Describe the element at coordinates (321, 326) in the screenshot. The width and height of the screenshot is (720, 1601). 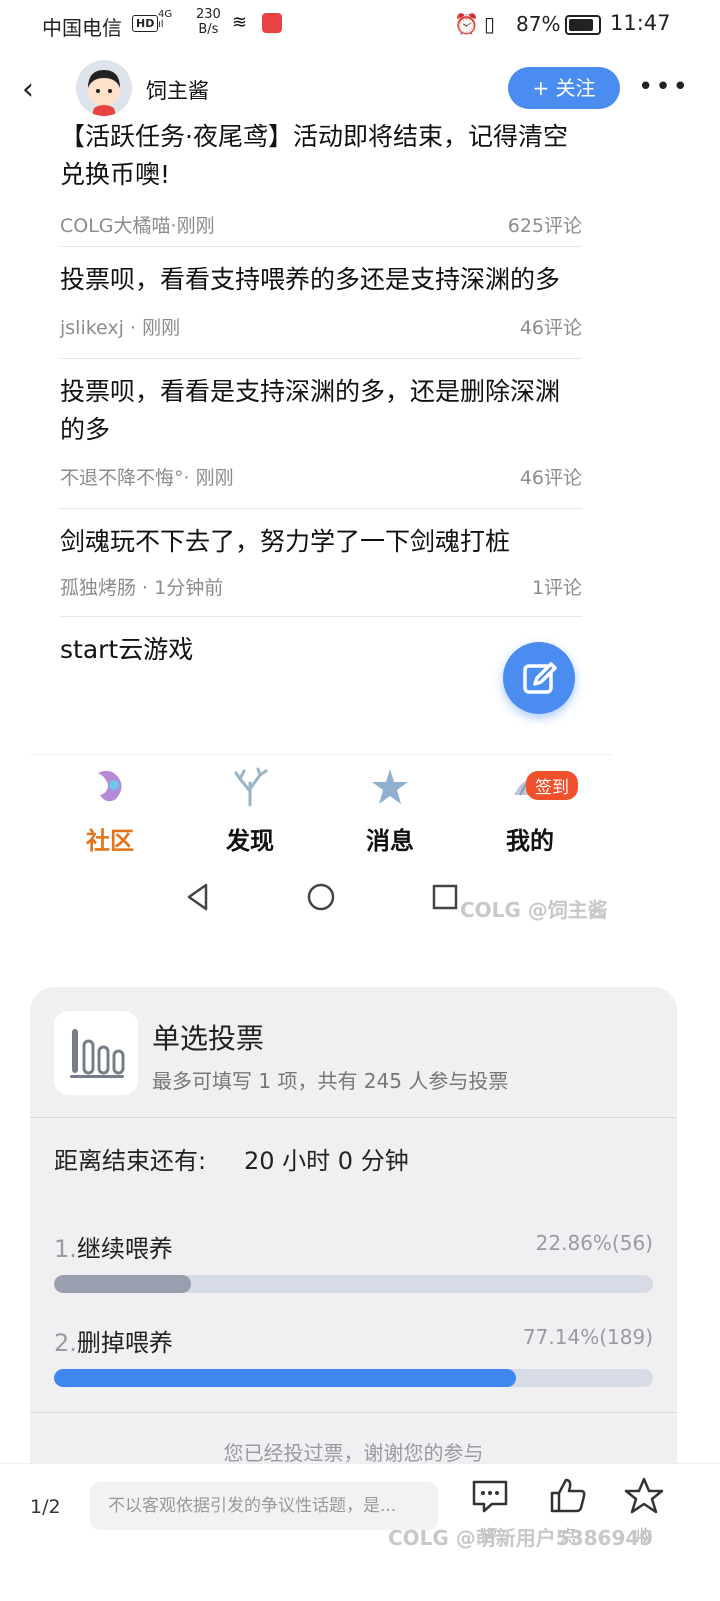
I see `post-meta: jslikexj · 刚刚 46评论` at that location.